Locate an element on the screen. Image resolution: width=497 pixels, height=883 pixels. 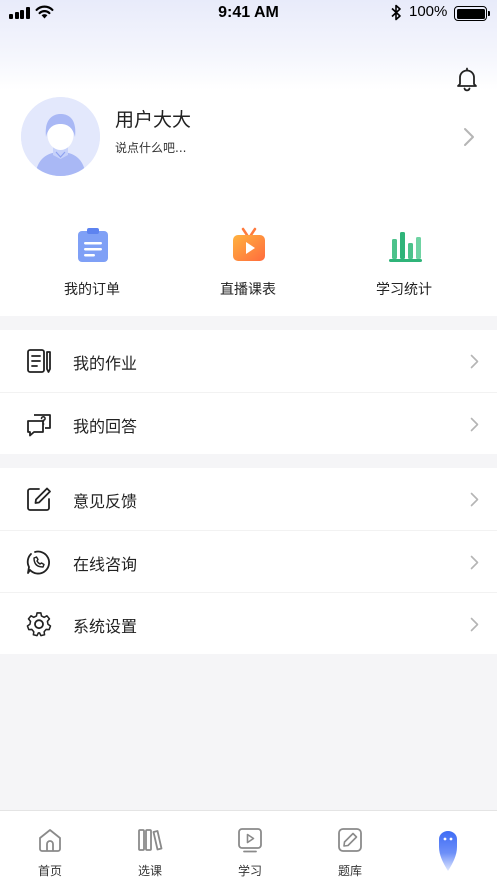
menu-item-label: 我的作业 is located at coordinates (105, 363).